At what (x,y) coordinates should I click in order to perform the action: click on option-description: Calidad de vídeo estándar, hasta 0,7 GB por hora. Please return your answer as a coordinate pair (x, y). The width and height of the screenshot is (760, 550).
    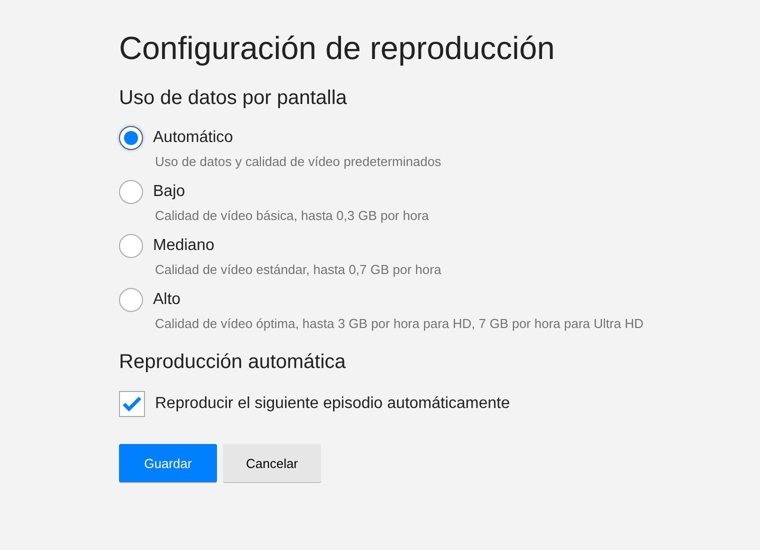
    Looking at the image, I should click on (298, 270).